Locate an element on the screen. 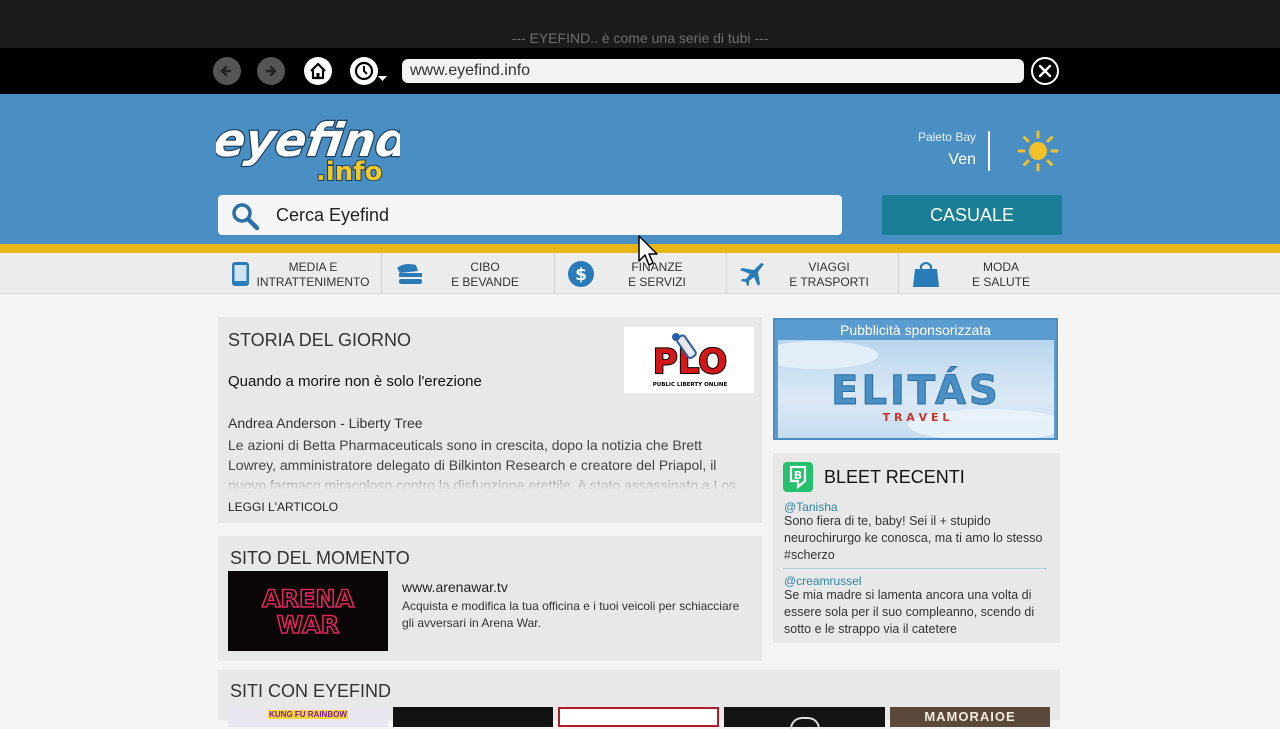 This screenshot has width=1280, height=729. search-icon is located at coordinates (245, 216).